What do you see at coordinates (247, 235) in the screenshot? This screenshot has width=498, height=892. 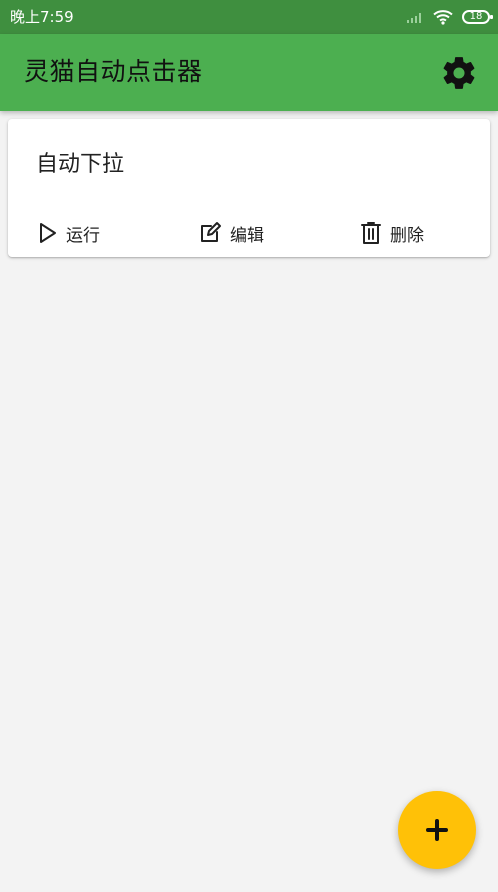 I see `edit-label: 编辑` at bounding box center [247, 235].